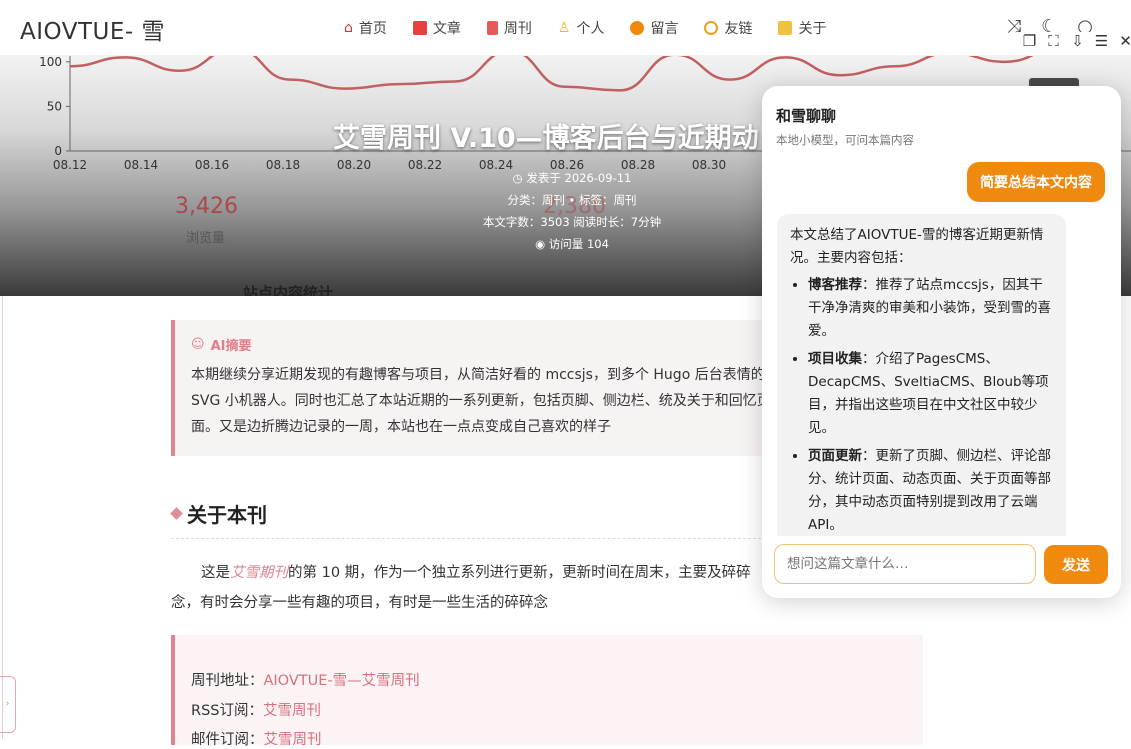 This screenshot has height=749, width=1131. I want to click on bot-item-title: 博客推荐, so click(835, 285).